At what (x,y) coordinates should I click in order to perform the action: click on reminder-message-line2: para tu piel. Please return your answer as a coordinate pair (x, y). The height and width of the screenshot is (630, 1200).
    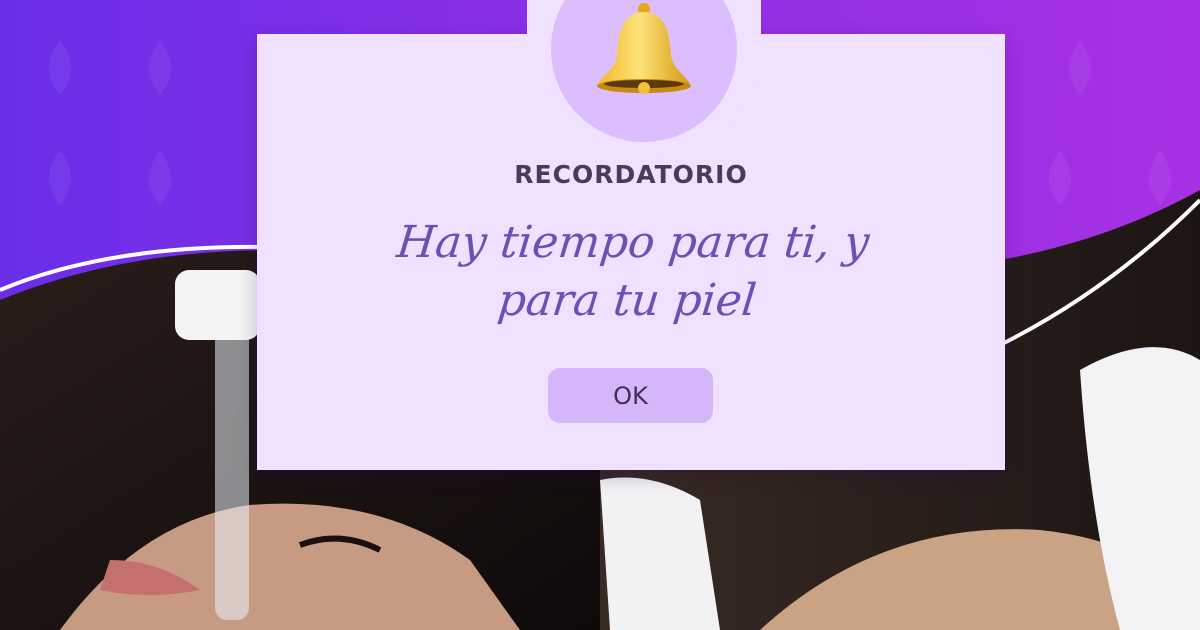
    Looking at the image, I should click on (627, 300).